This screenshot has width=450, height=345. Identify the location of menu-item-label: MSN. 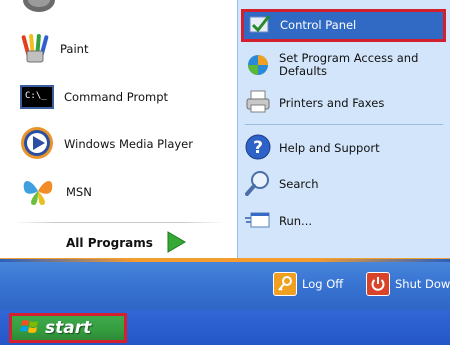
(79, 191).